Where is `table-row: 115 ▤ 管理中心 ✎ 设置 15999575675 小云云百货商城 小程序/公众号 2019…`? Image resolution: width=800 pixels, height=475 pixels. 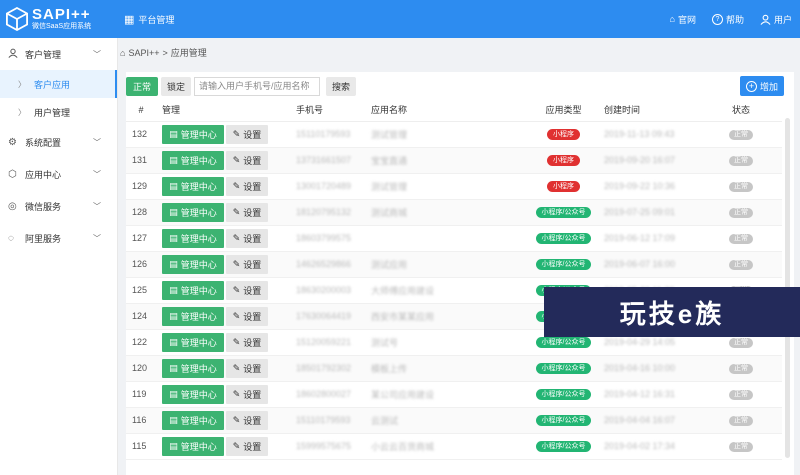
table-row: 115 ▤ 管理中心 ✎ 设置 15999575675 小云云百货商城 小程序/公众号 2019… is located at coordinates (454, 446).